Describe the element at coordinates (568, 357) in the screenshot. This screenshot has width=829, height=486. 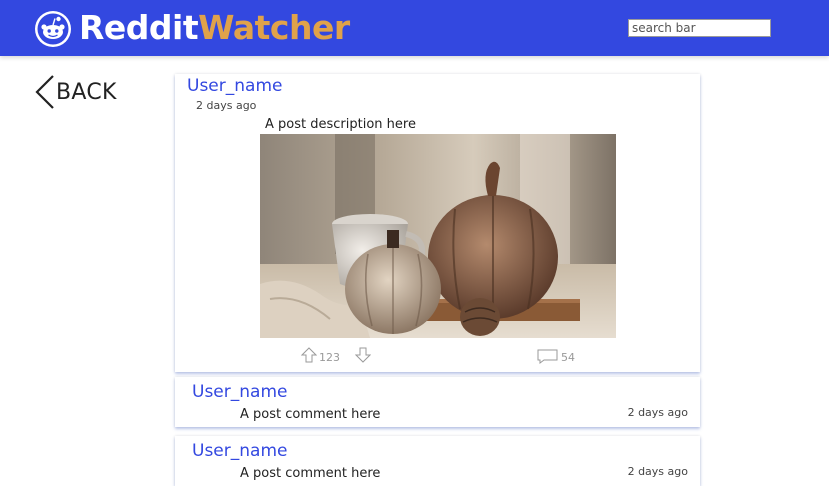
I see `comment-count: 54` at that location.